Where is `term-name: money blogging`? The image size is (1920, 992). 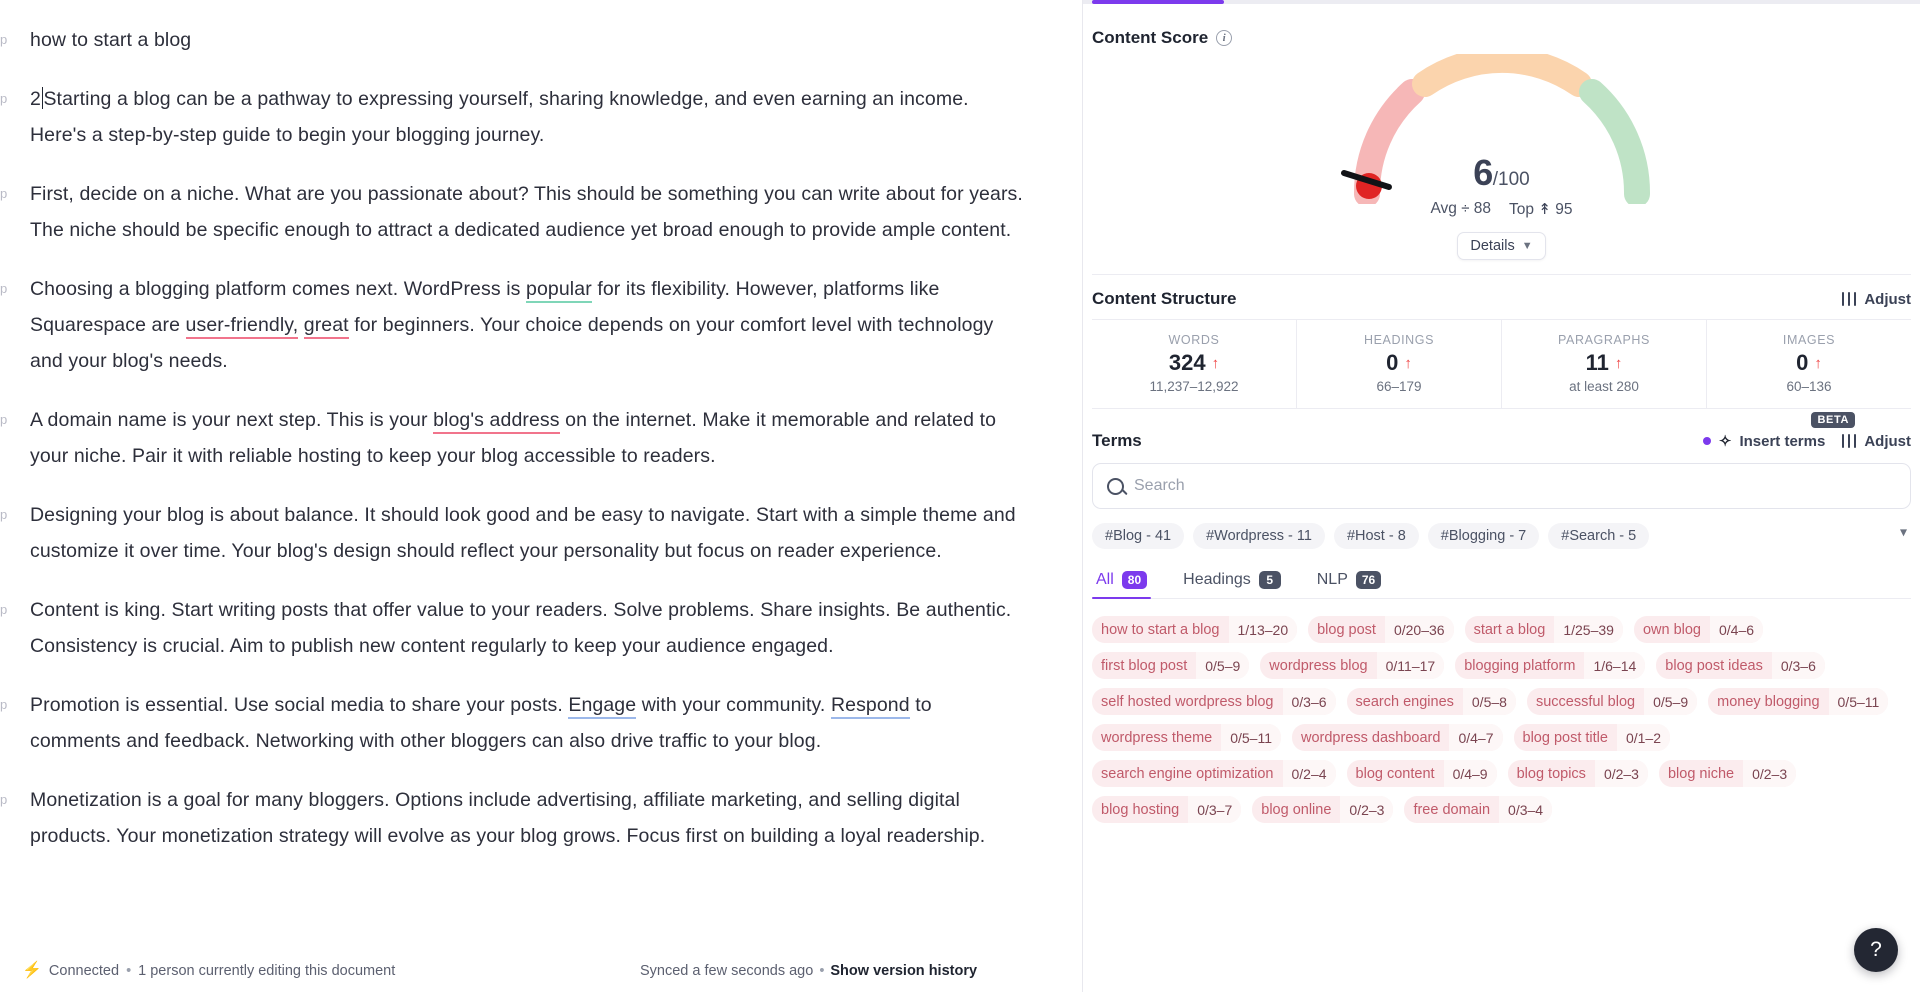 term-name: money blogging is located at coordinates (1768, 701).